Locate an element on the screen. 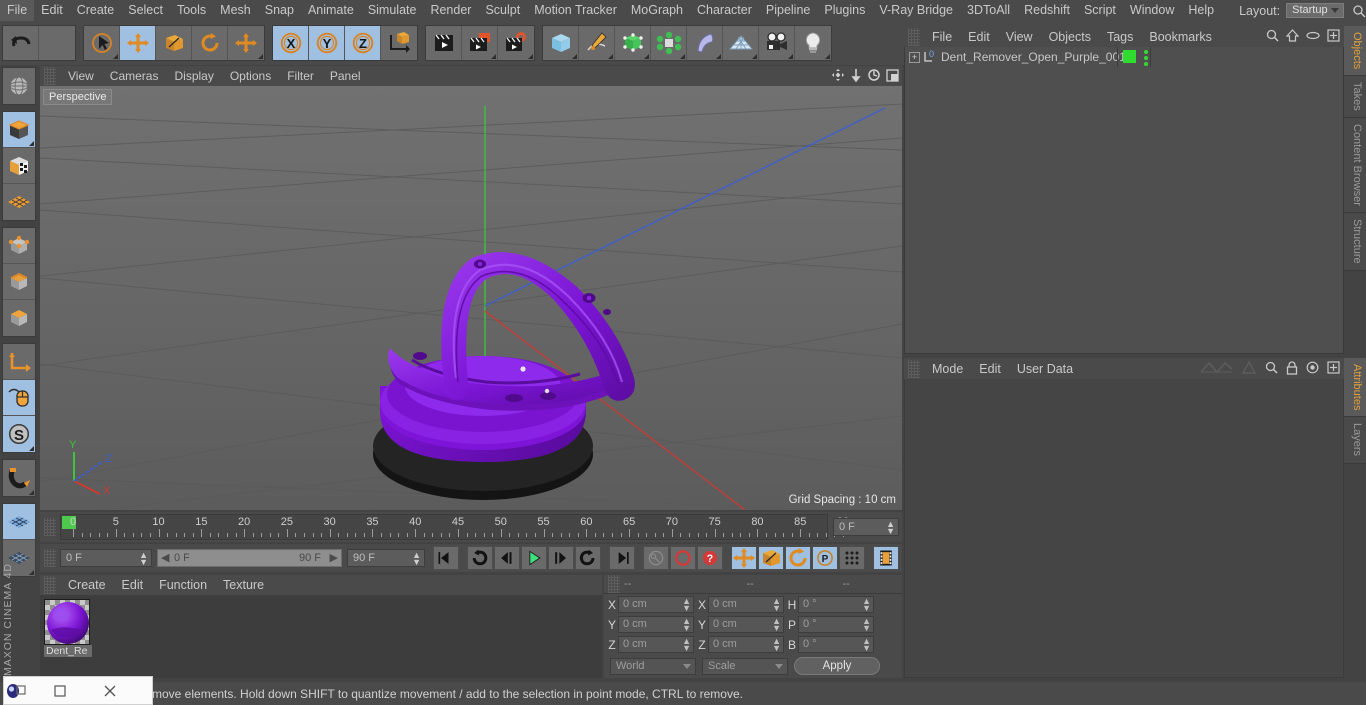  position-key-button is located at coordinates (744, 558).